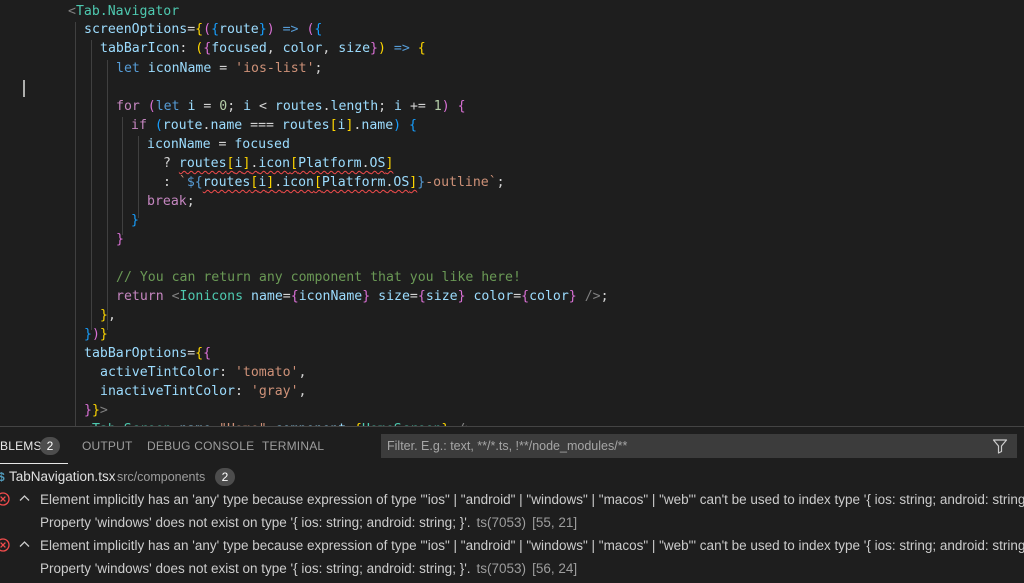 This screenshot has height=583, width=1024. What do you see at coordinates (200, 446) in the screenshot?
I see `tab-debug-console: DEBUG CONSOLE` at bounding box center [200, 446].